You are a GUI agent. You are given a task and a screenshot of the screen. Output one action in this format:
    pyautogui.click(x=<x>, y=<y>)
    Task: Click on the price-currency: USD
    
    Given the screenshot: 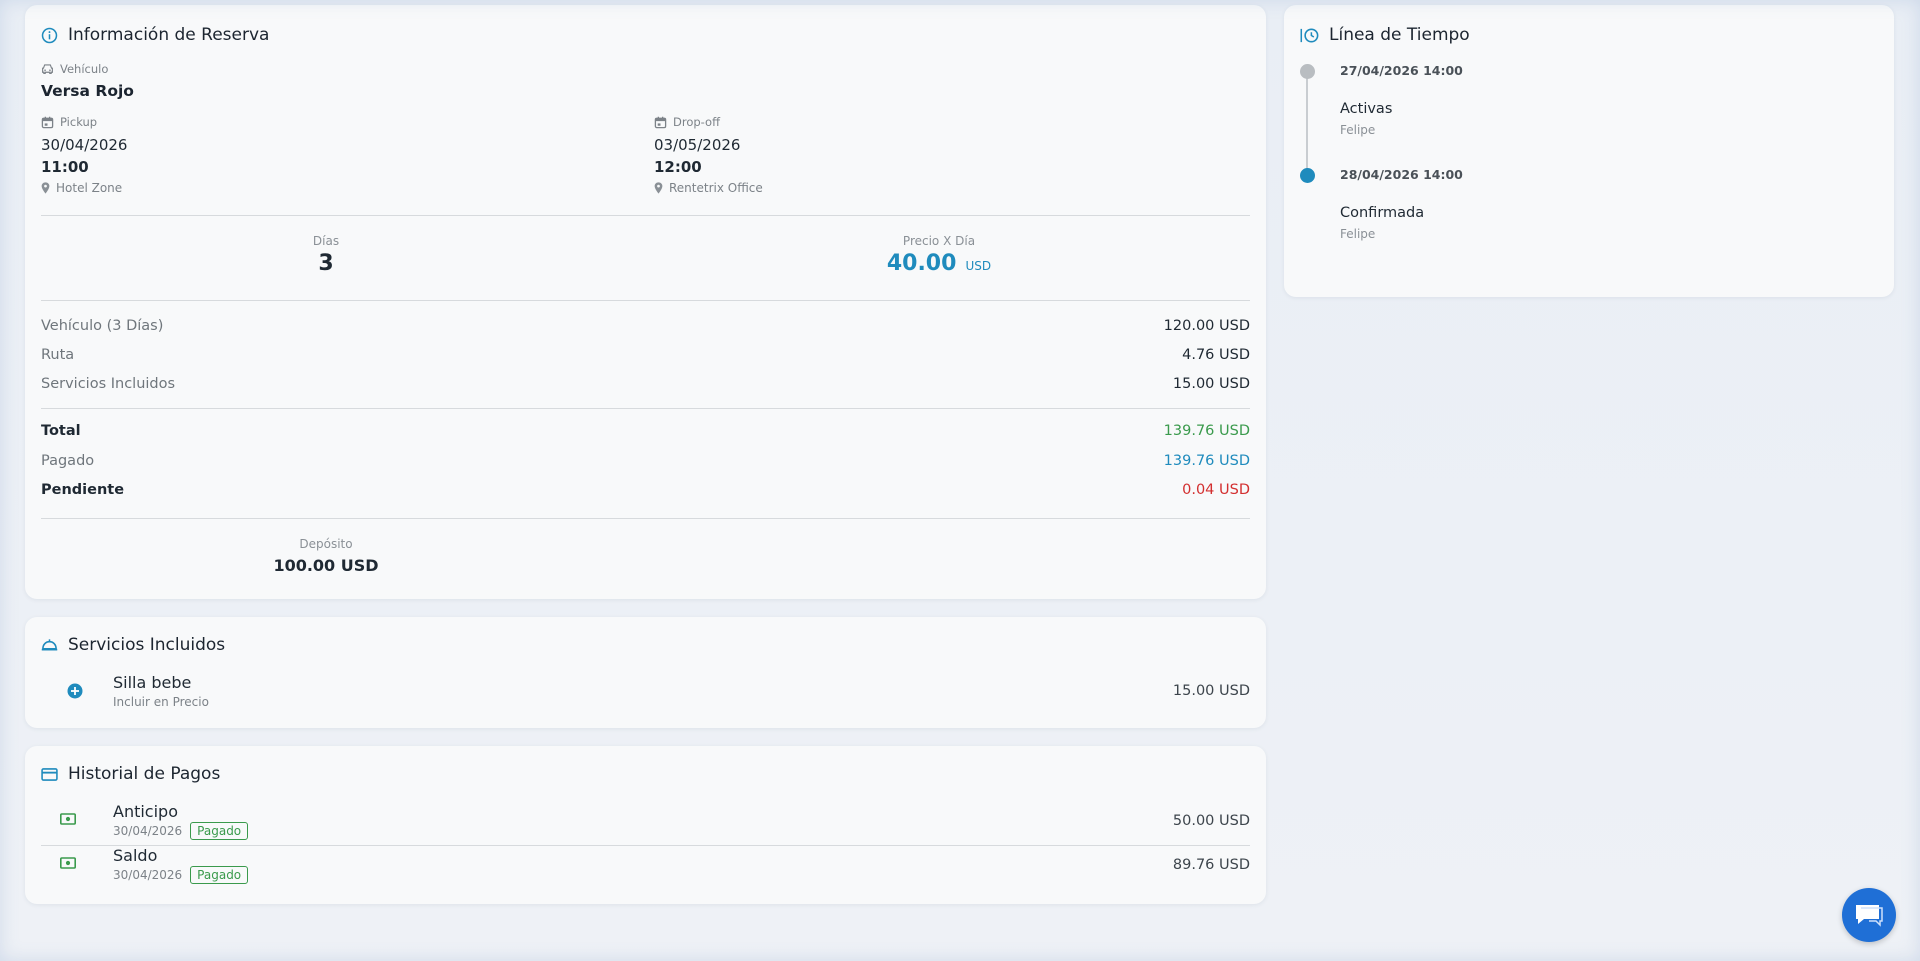 What is the action you would take?
    pyautogui.click(x=978, y=266)
    